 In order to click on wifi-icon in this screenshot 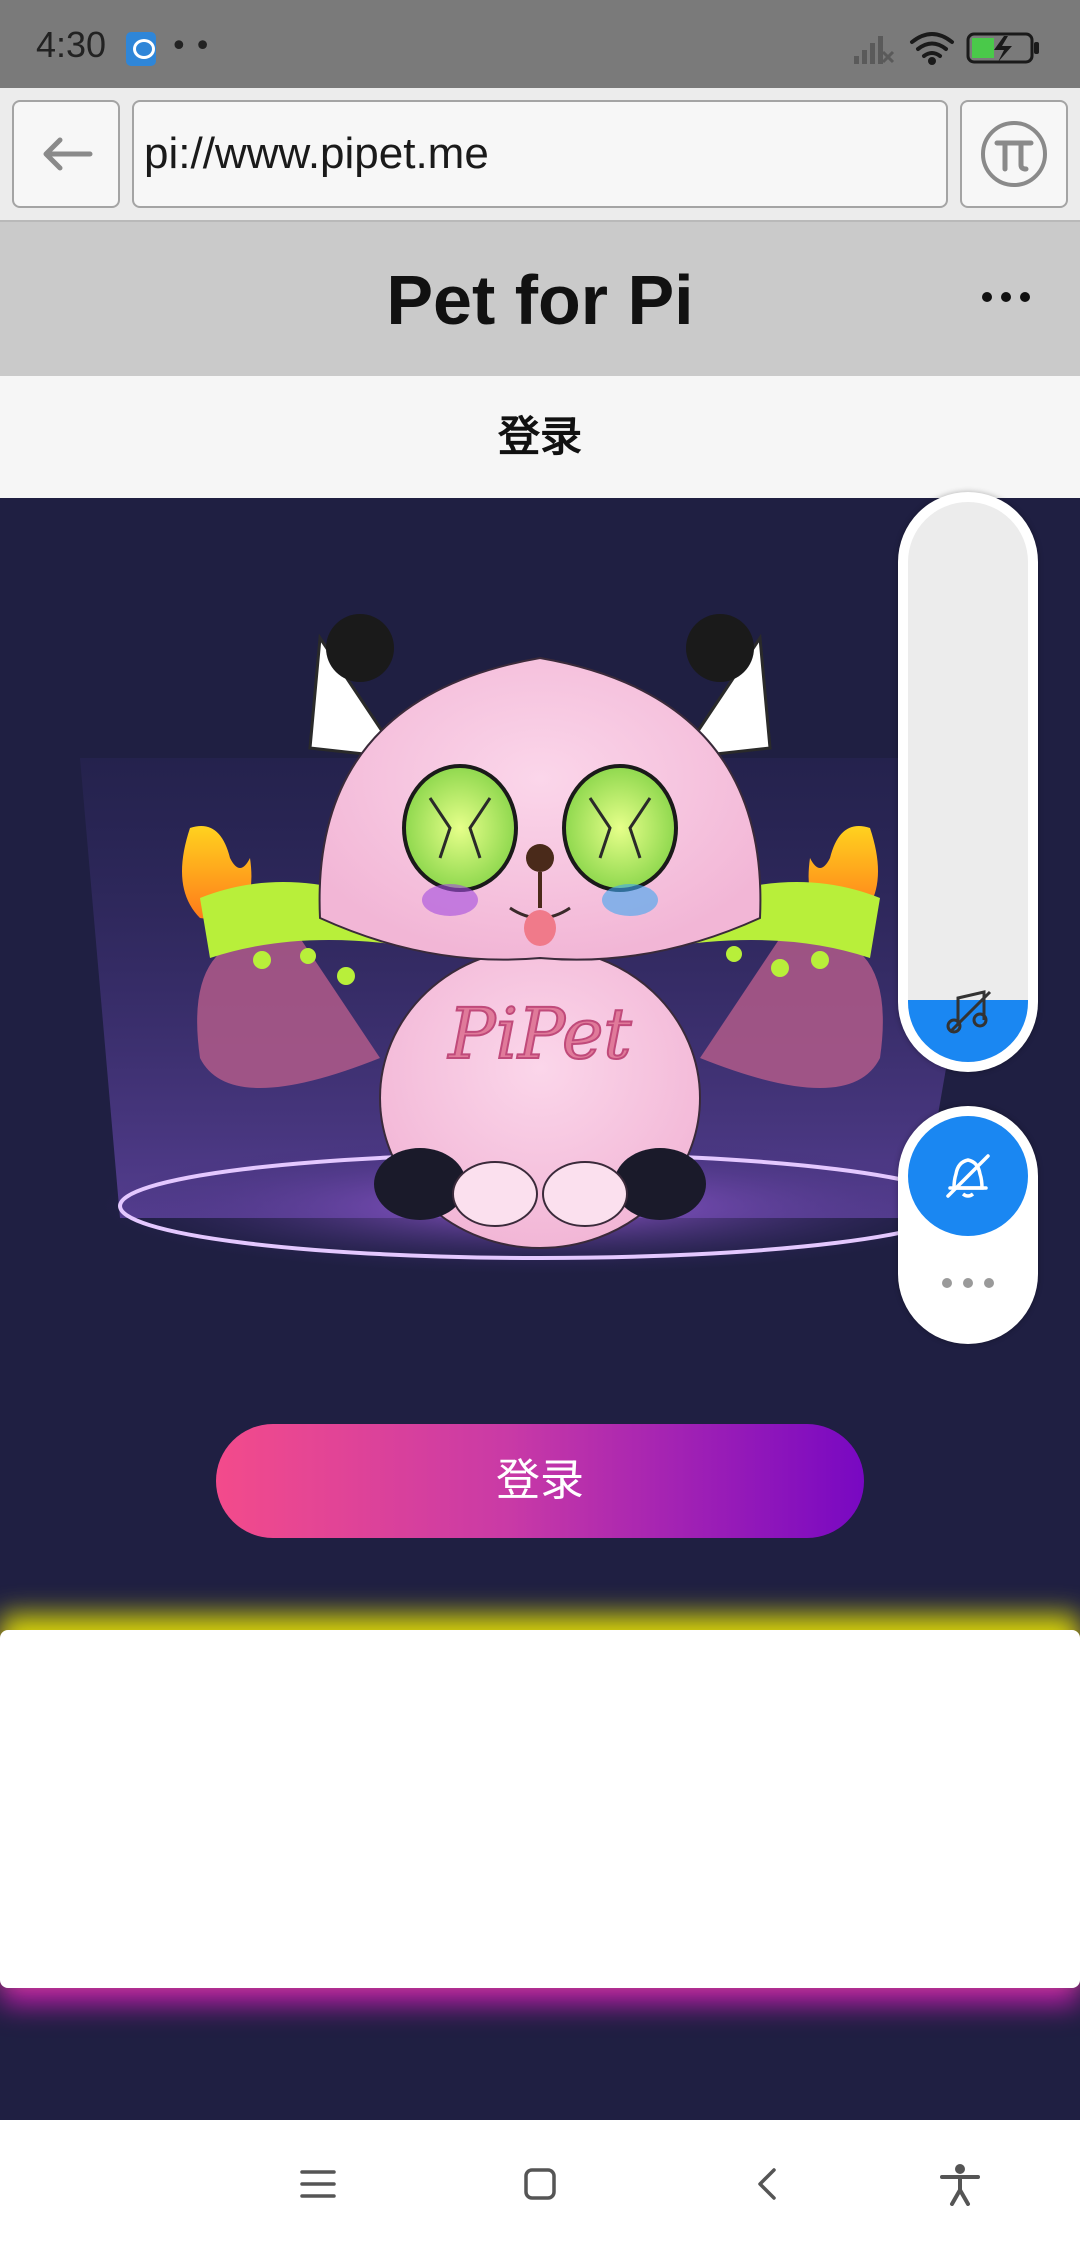, I will do `click(932, 48)`.